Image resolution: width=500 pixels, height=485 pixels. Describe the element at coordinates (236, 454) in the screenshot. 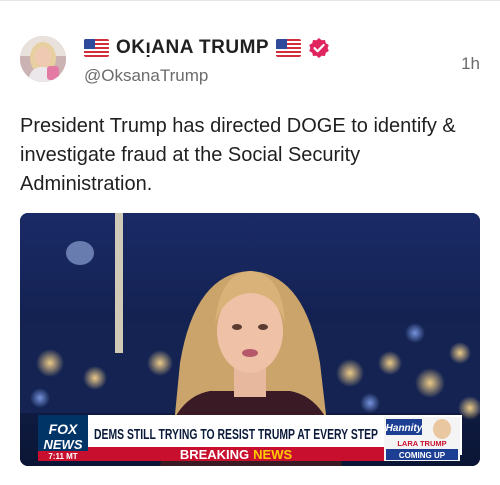

I see `breaking-news-text: BREAKING NEWS` at that location.